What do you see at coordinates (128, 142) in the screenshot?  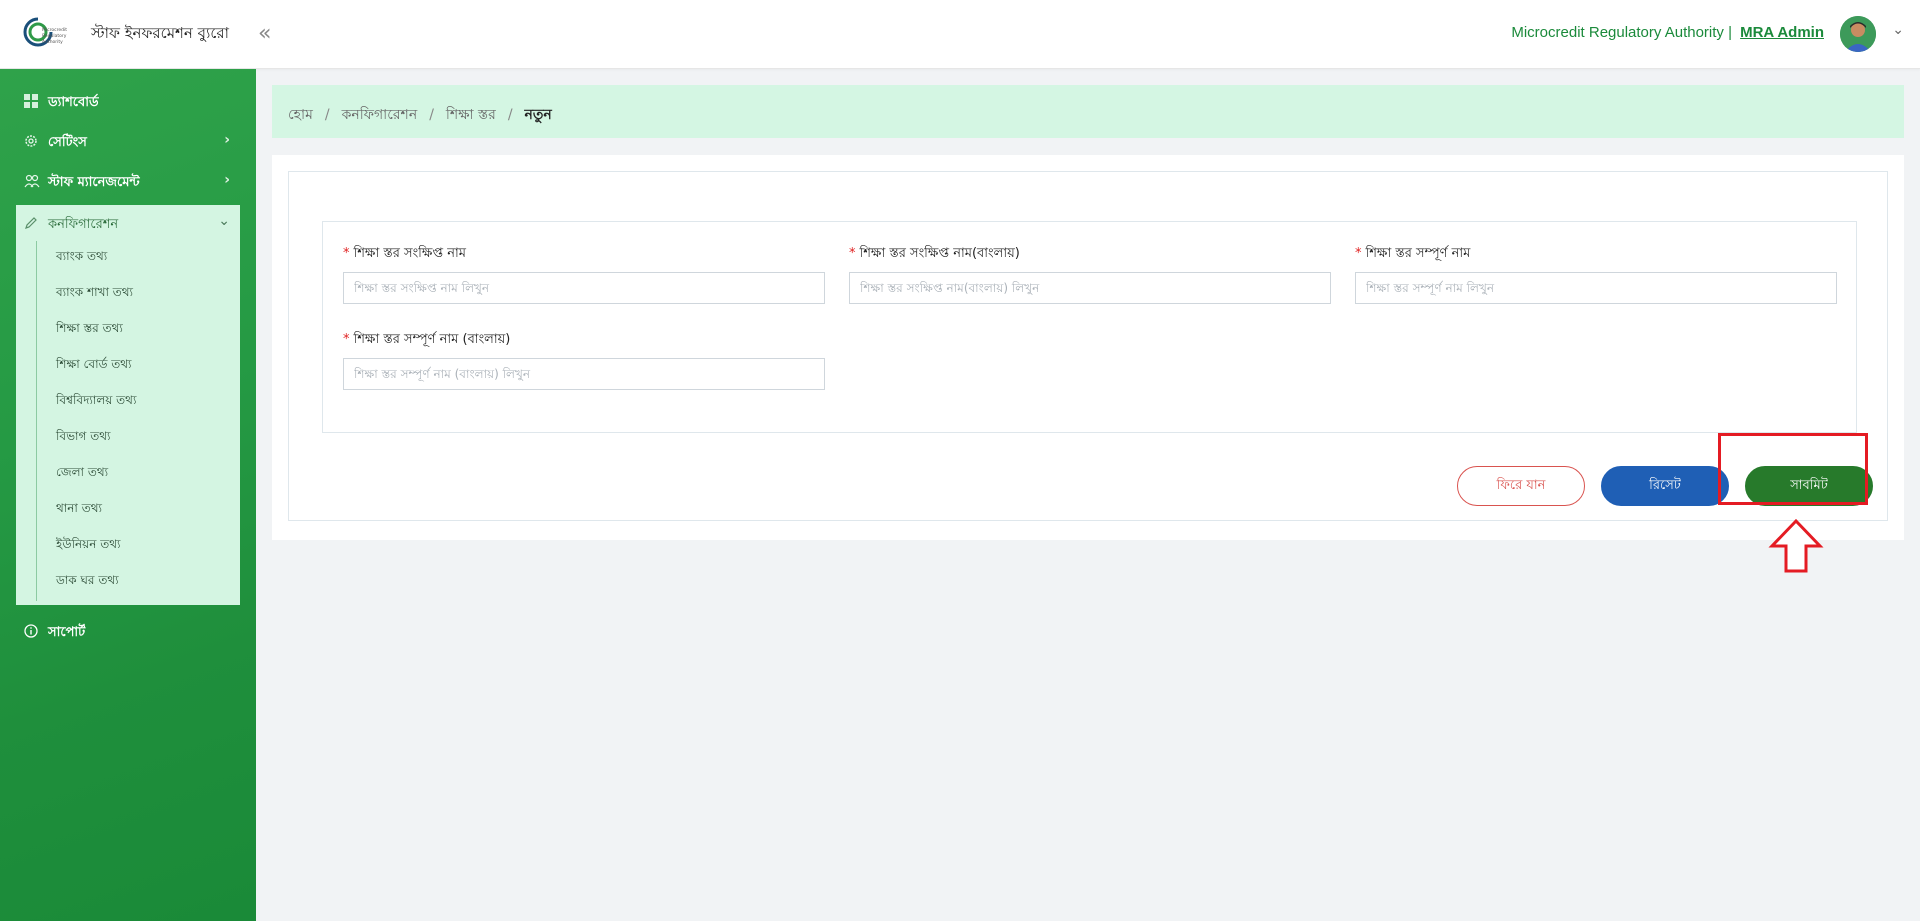 I see `sidebar-item-settings: সেটিংস ›` at bounding box center [128, 142].